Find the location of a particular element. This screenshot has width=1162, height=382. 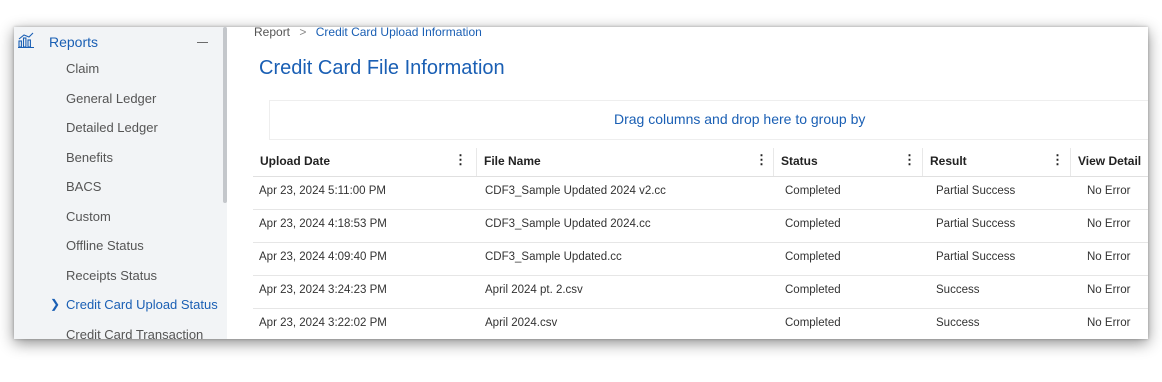

cell-file-name: CDF3_Sample Updated 2024 v2.cc is located at coordinates (575, 191).